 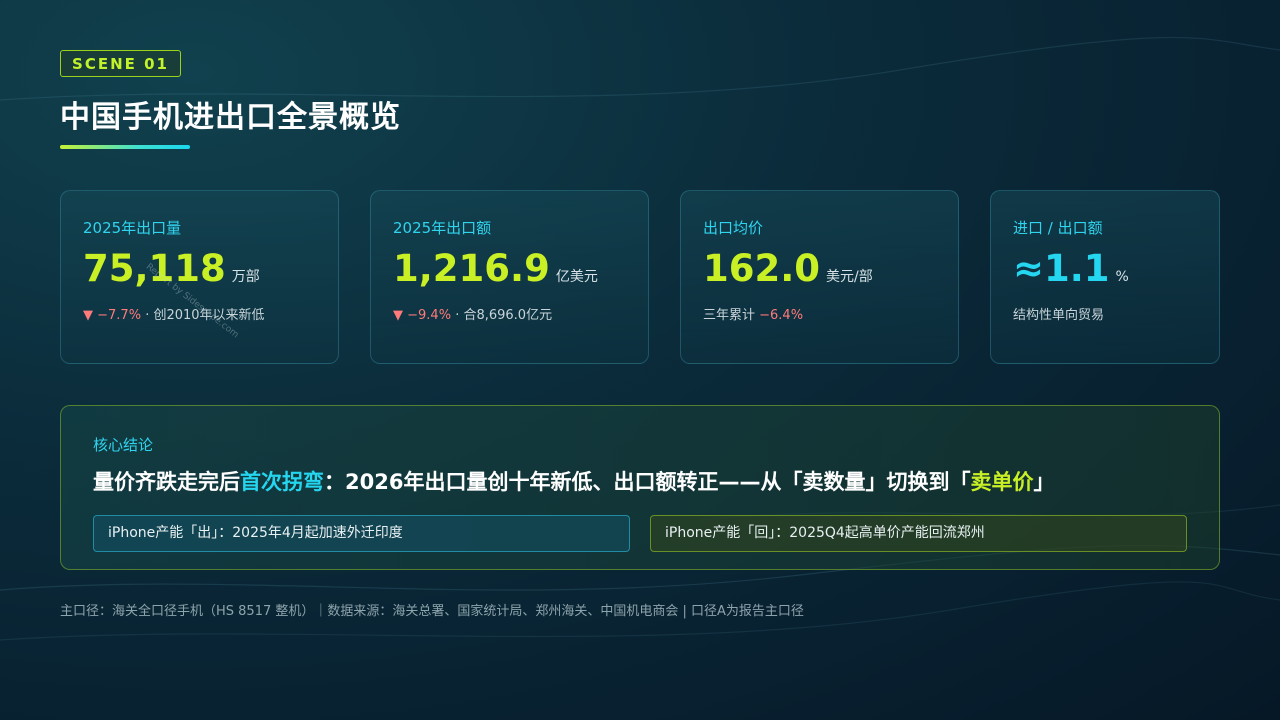 I want to click on kpi-unit: 美元/部, so click(x=849, y=277).